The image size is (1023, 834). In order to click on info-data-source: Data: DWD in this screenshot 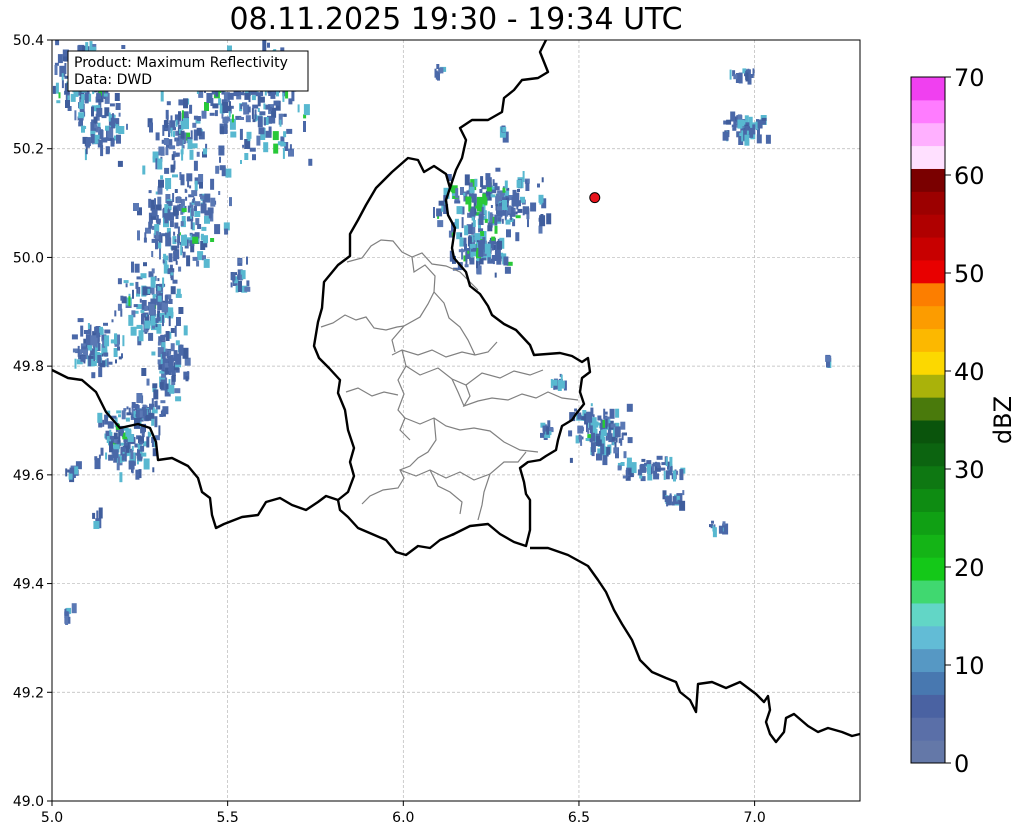, I will do `click(113, 80)`.